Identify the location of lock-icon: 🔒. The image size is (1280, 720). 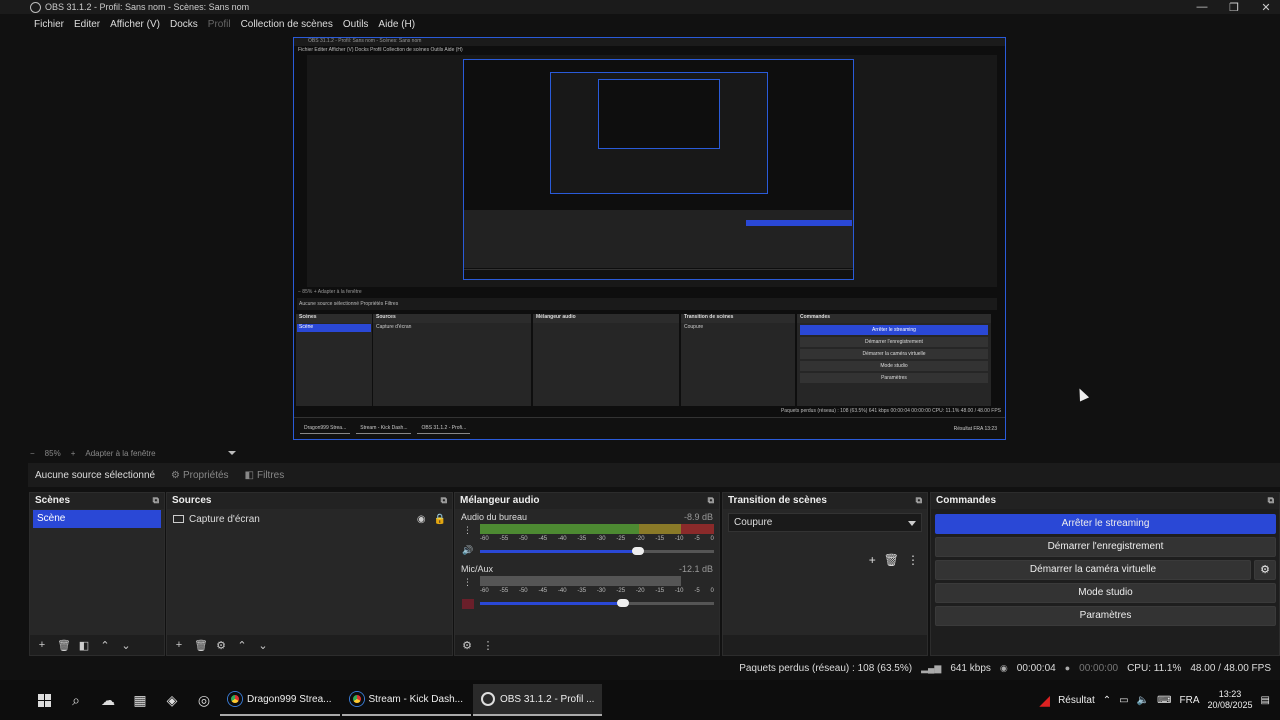
(440, 519).